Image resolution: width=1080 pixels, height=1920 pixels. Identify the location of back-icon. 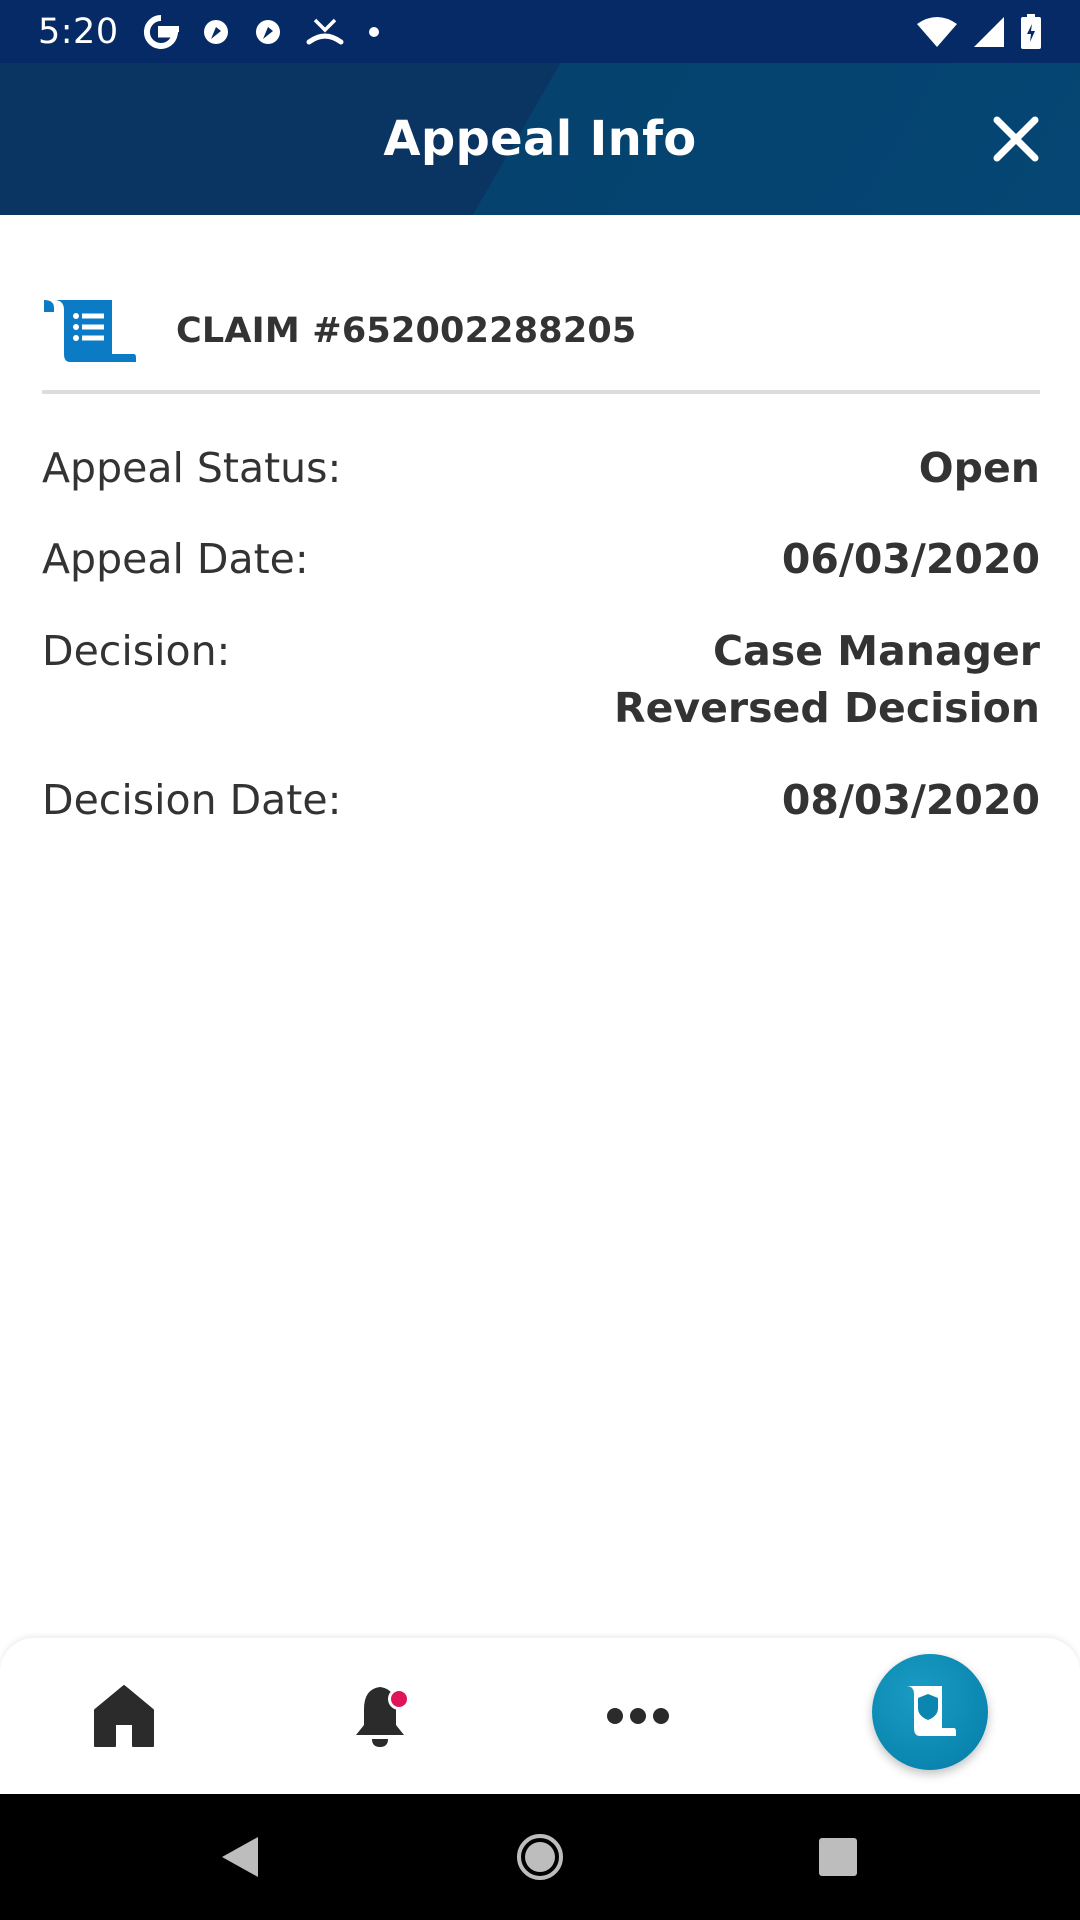
(240, 1857).